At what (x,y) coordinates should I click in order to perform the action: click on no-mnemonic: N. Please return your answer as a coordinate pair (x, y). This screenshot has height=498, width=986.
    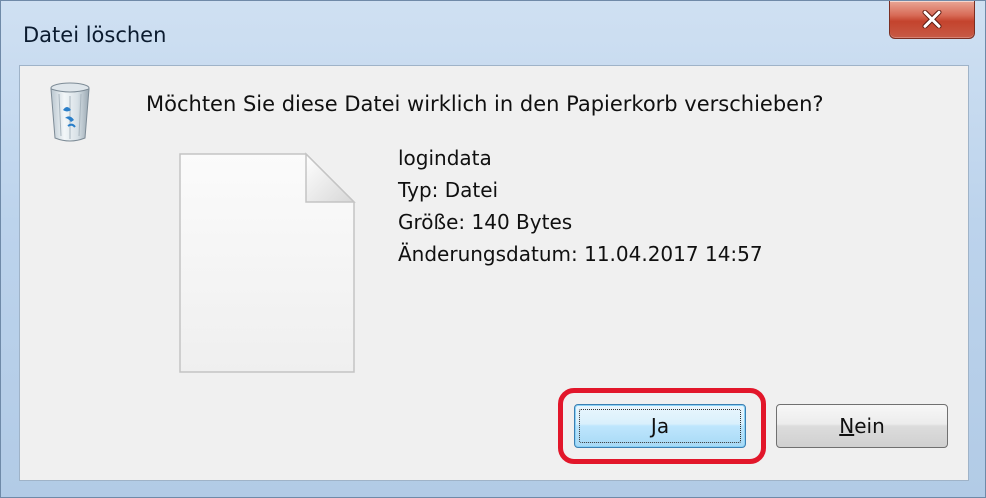
    Looking at the image, I should click on (847, 426).